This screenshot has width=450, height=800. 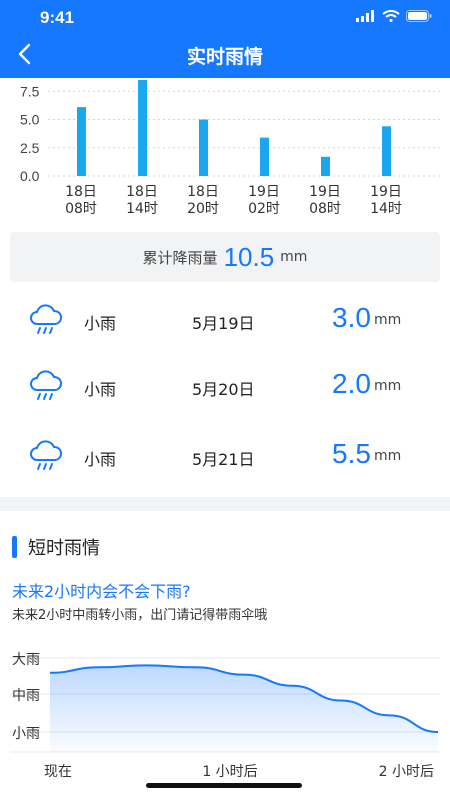 I want to click on daily-date: 5月21日, so click(x=223, y=459).